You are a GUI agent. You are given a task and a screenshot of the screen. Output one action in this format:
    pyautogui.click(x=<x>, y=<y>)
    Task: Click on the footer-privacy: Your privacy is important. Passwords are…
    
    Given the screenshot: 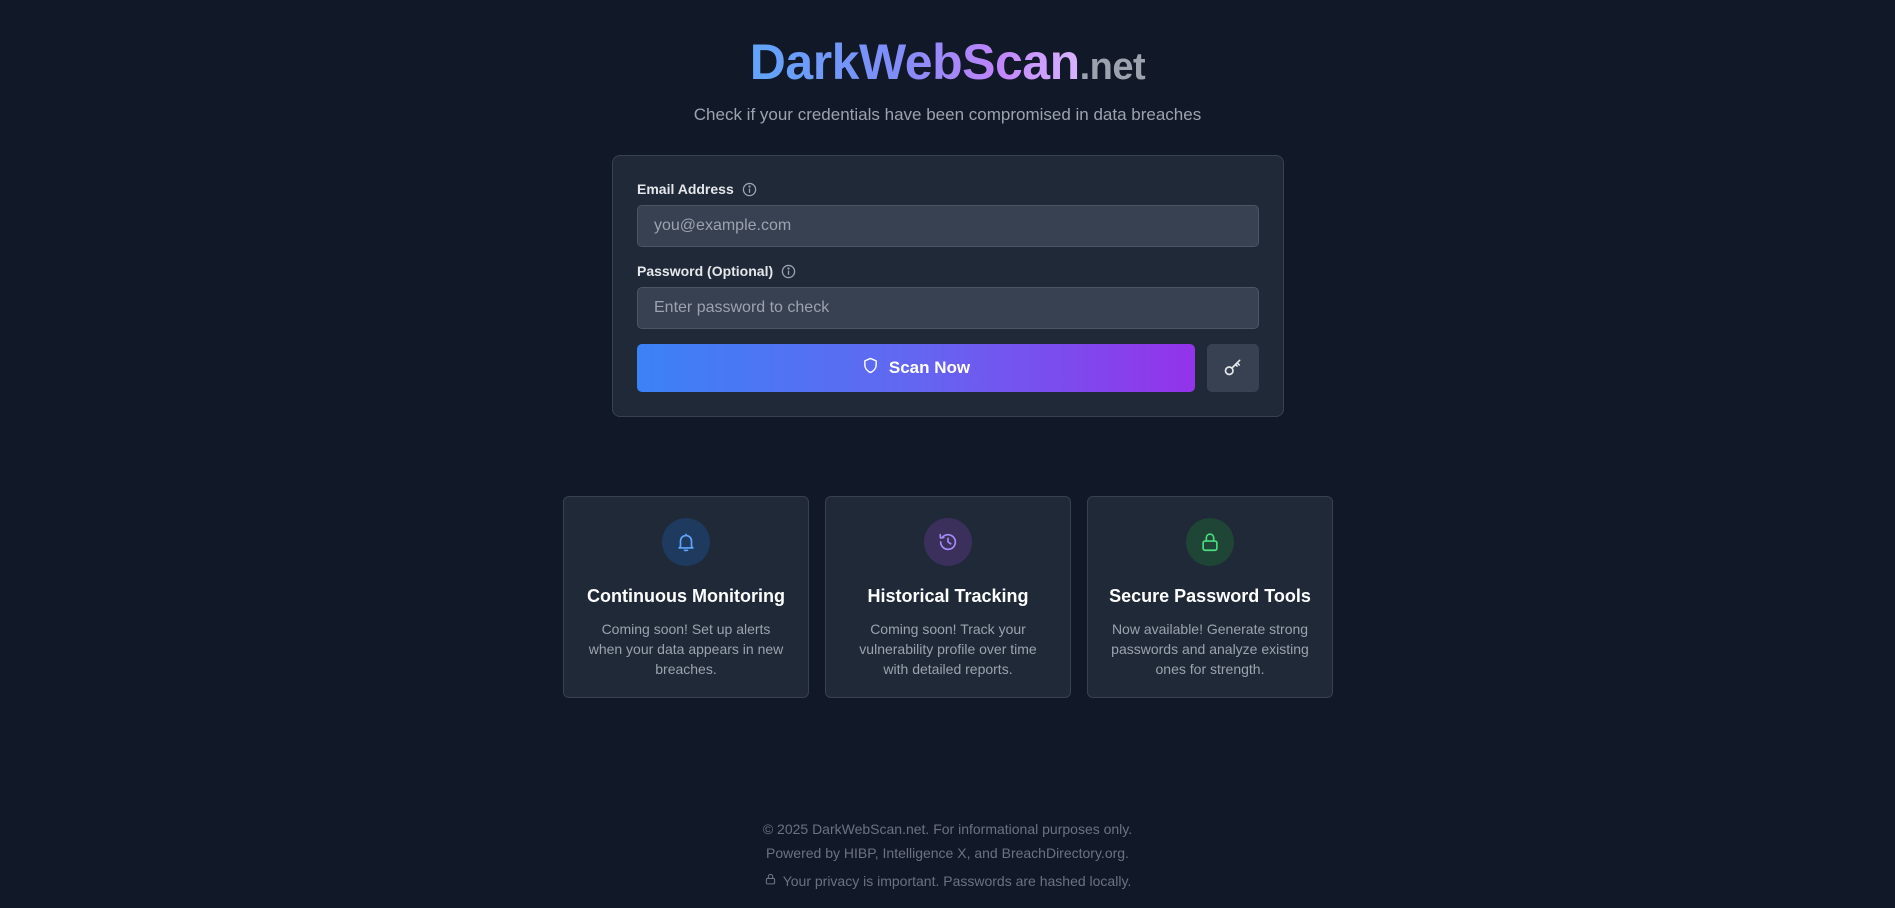 What is the action you would take?
    pyautogui.click(x=948, y=881)
    